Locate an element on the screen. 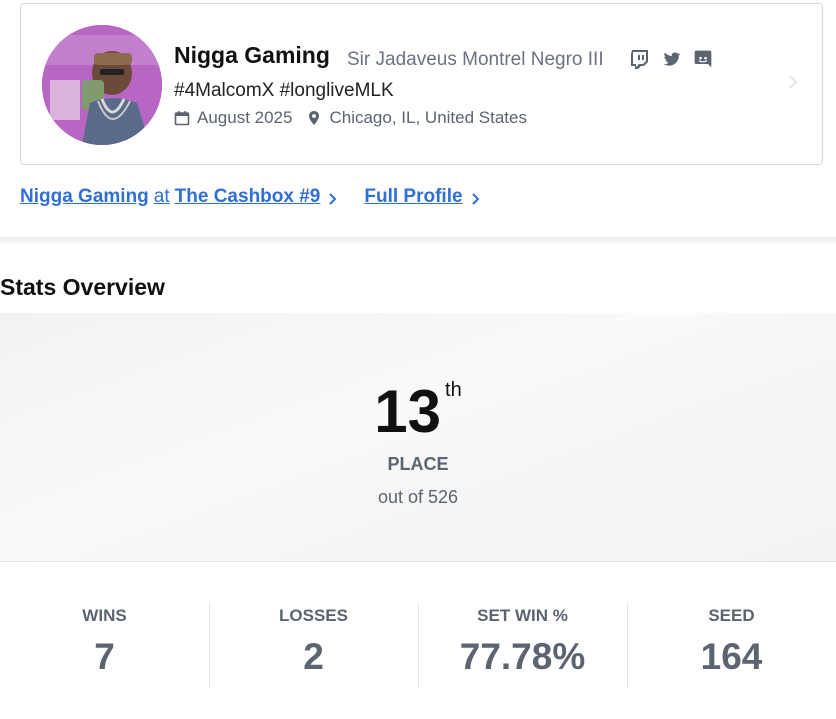 Image resolution: width=836 pixels, height=719 pixels. stat-seed: SEED 164 is located at coordinates (731, 645).